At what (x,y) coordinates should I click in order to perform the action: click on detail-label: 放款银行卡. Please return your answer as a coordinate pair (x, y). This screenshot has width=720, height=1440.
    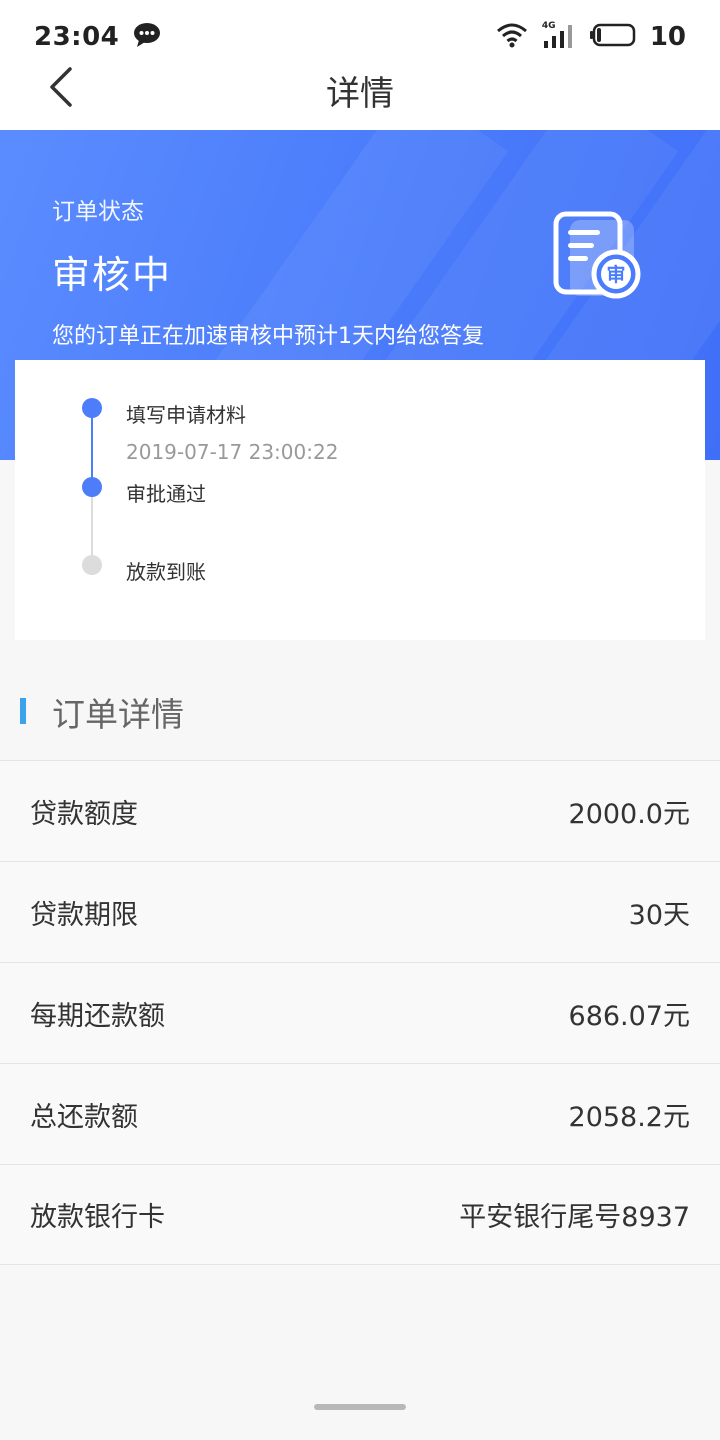
    Looking at the image, I should click on (97, 1217).